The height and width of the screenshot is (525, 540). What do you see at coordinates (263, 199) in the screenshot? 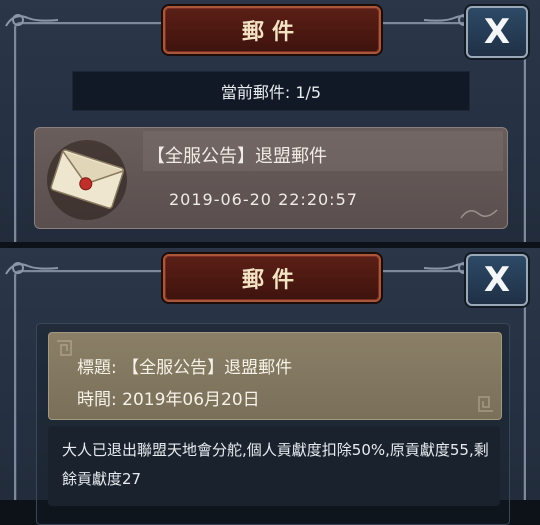
I see `mail-date: 2019-06-20 22:20:57` at bounding box center [263, 199].